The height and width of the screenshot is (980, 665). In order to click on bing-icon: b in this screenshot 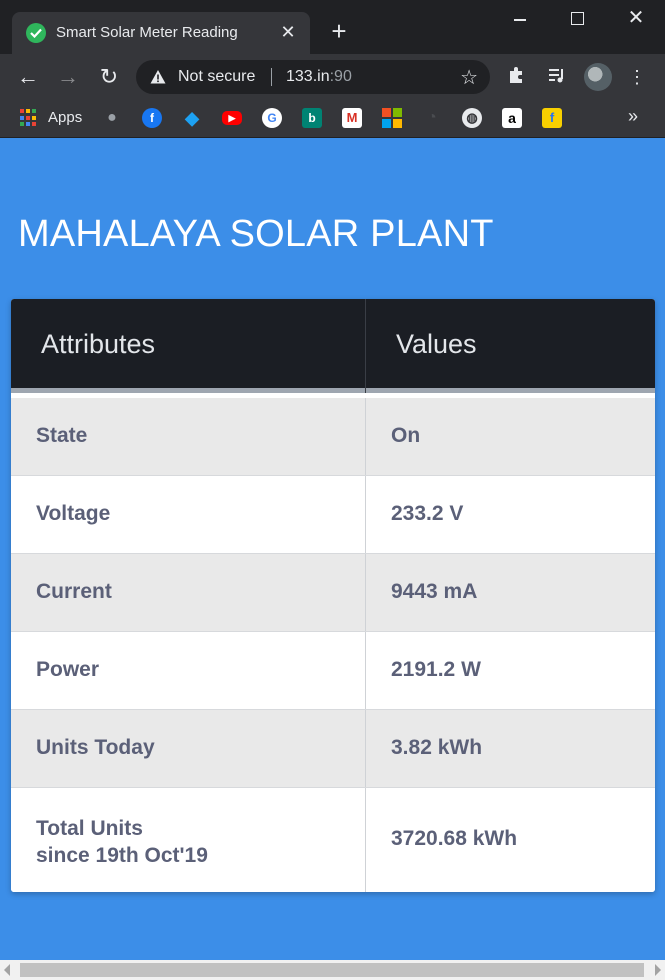, I will do `click(312, 118)`.